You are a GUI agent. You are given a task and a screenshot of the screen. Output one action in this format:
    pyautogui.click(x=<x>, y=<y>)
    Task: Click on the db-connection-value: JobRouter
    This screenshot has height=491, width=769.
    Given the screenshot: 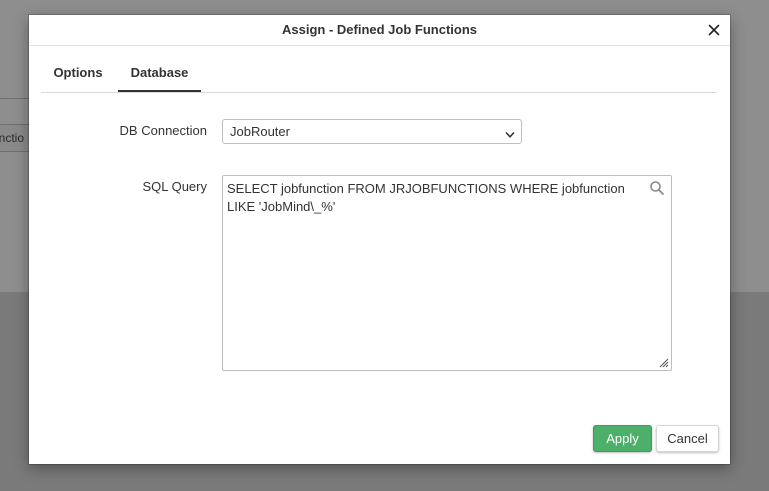 What is the action you would take?
    pyautogui.click(x=260, y=131)
    